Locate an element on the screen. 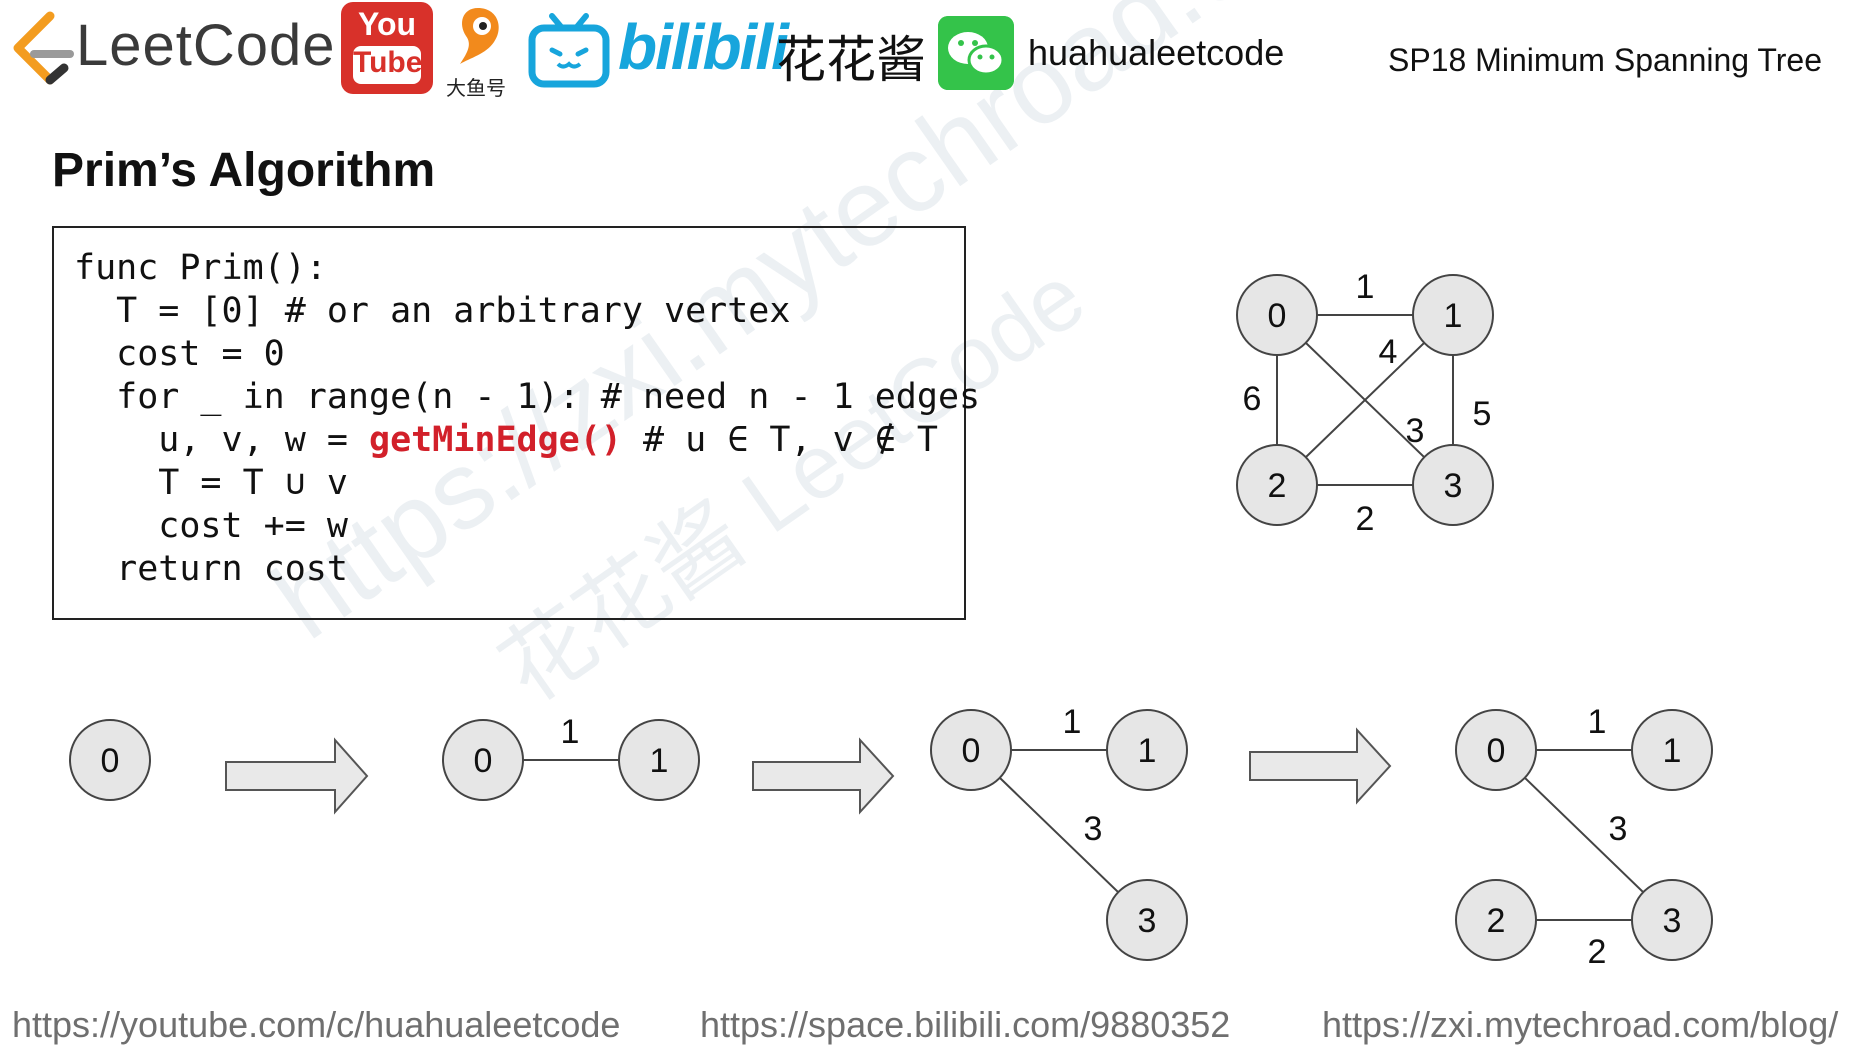 Image resolution: width=1860 pixels, height=1048 pixels. graph-node-label: 0 is located at coordinates (1277, 316).